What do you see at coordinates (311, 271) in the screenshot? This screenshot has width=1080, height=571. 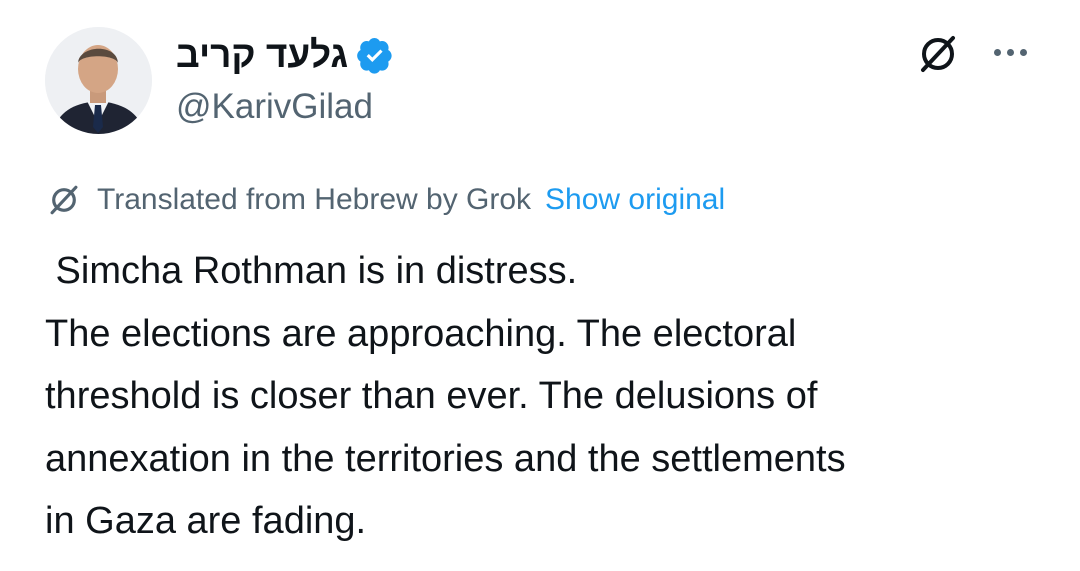 I see `tweet-text-line: Simcha Rothman is in distress.` at bounding box center [311, 271].